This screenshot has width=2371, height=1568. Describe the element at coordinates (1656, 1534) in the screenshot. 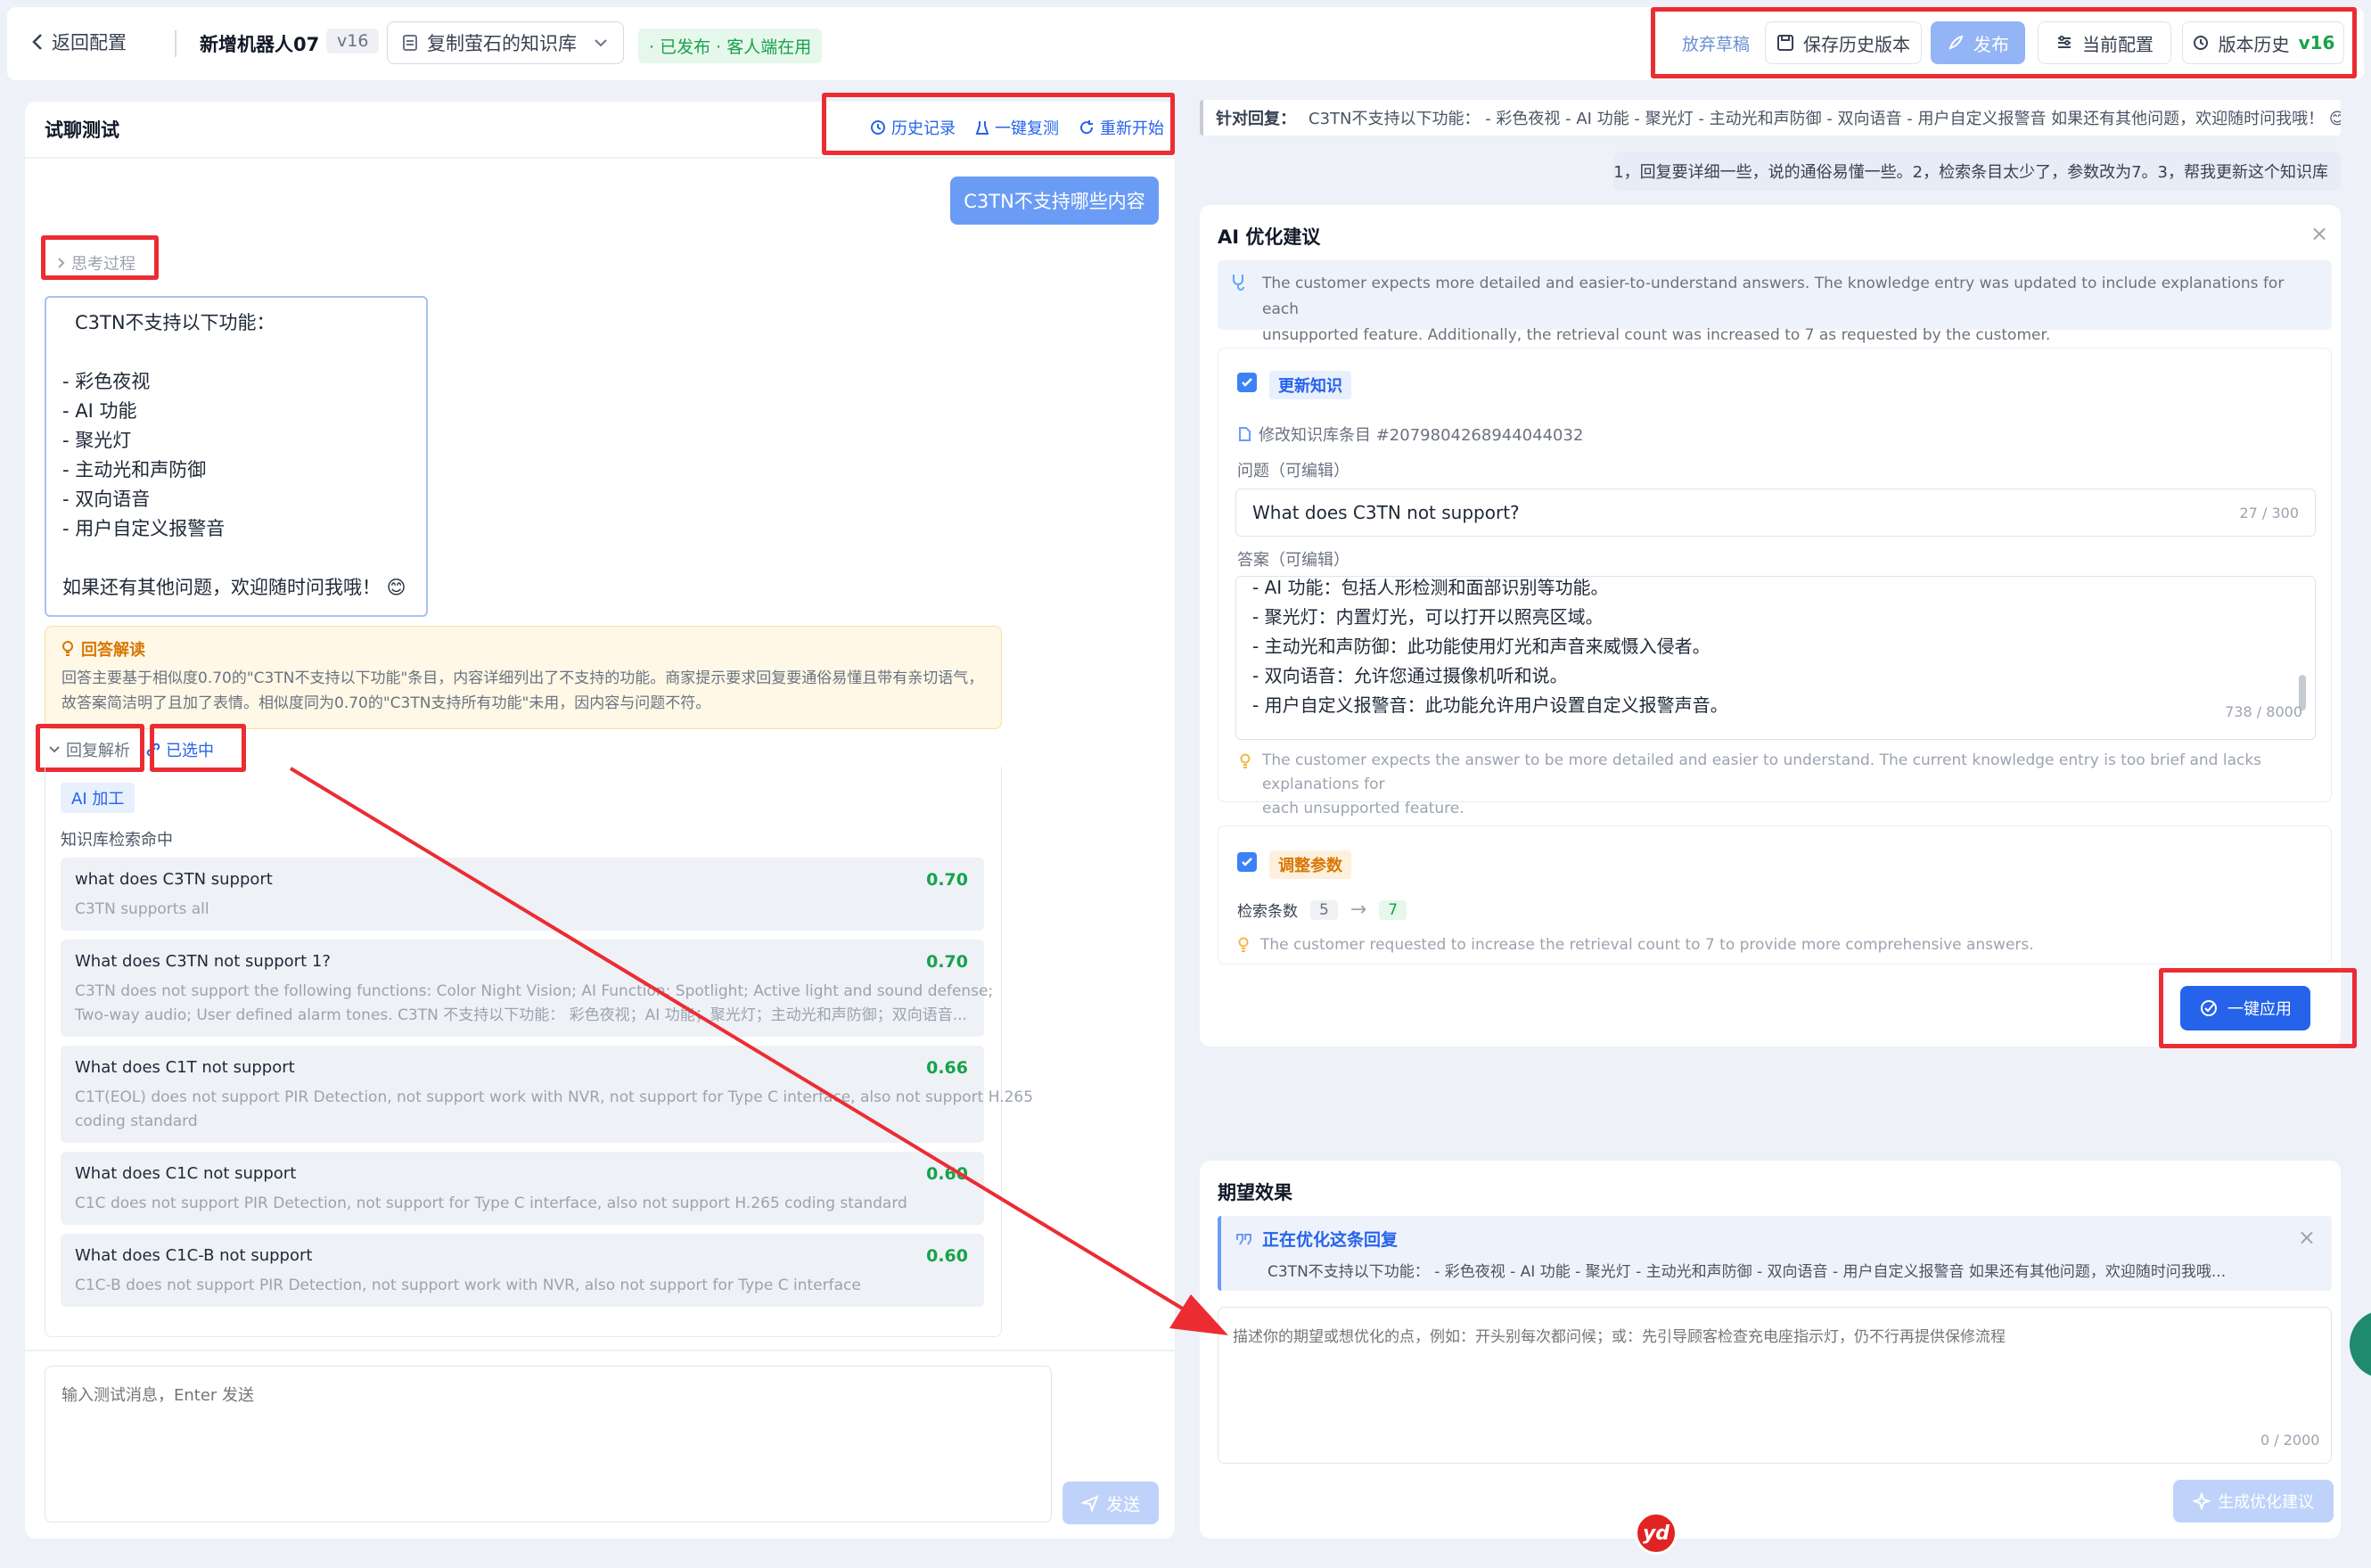

I see `watermark-logo: yd` at that location.